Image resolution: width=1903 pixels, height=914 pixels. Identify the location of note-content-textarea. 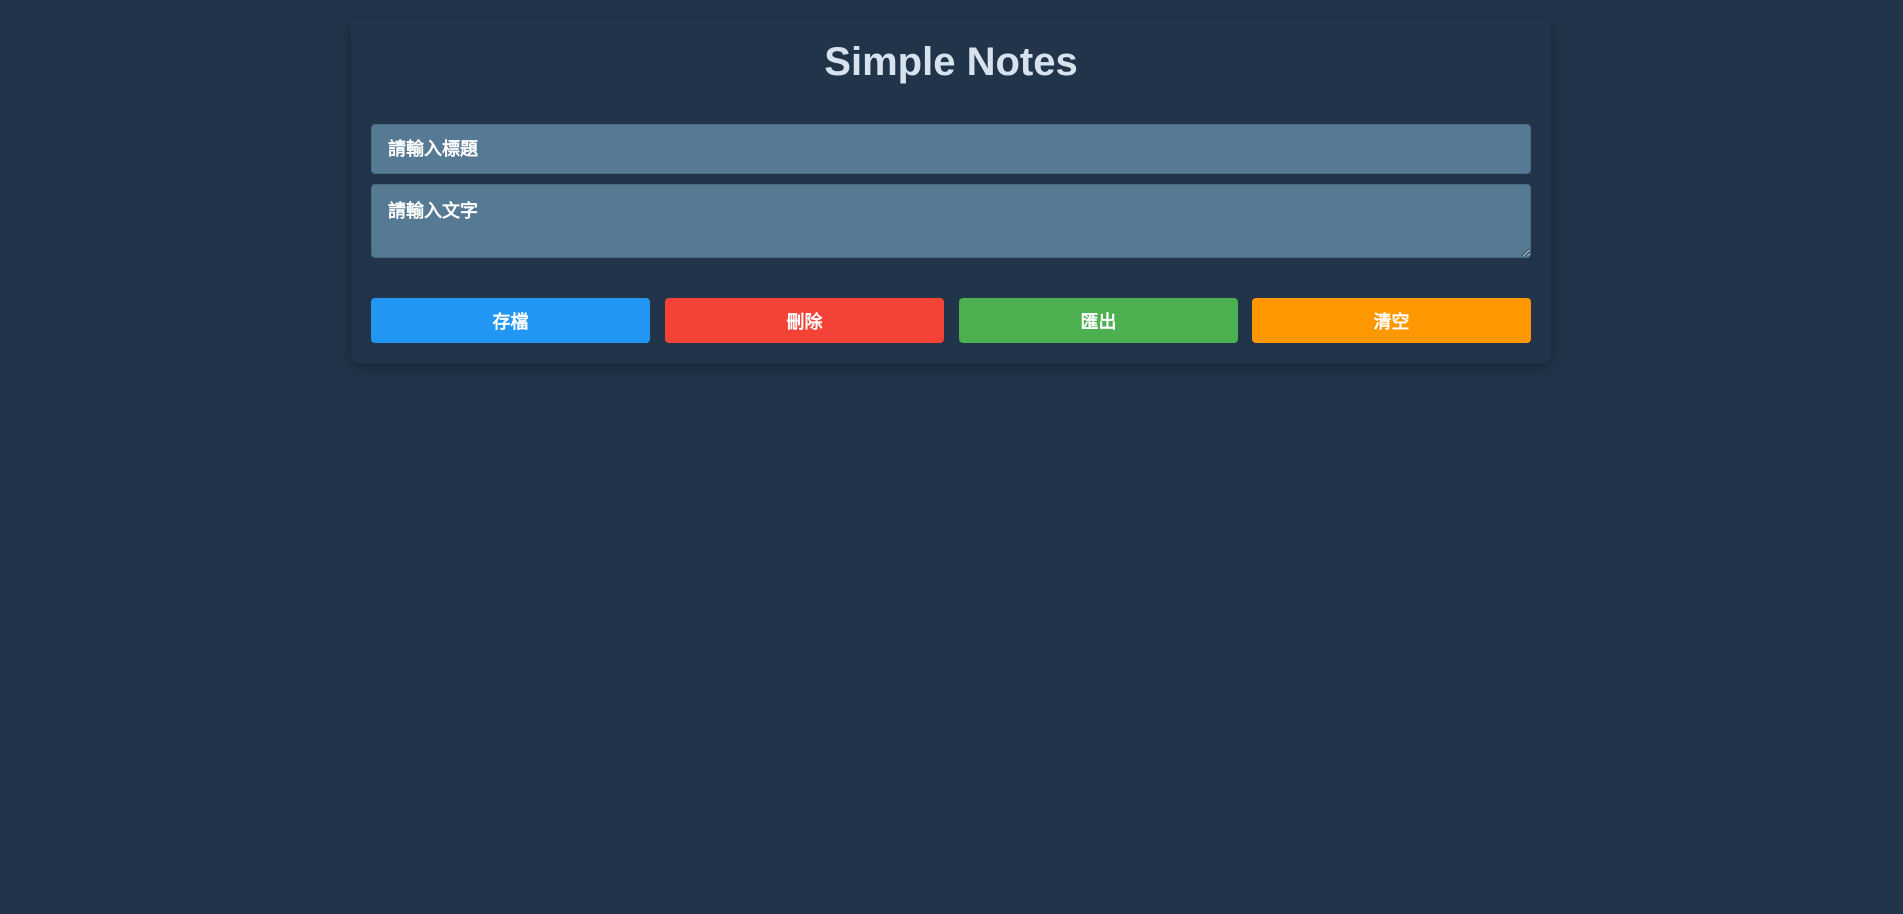
(951, 221).